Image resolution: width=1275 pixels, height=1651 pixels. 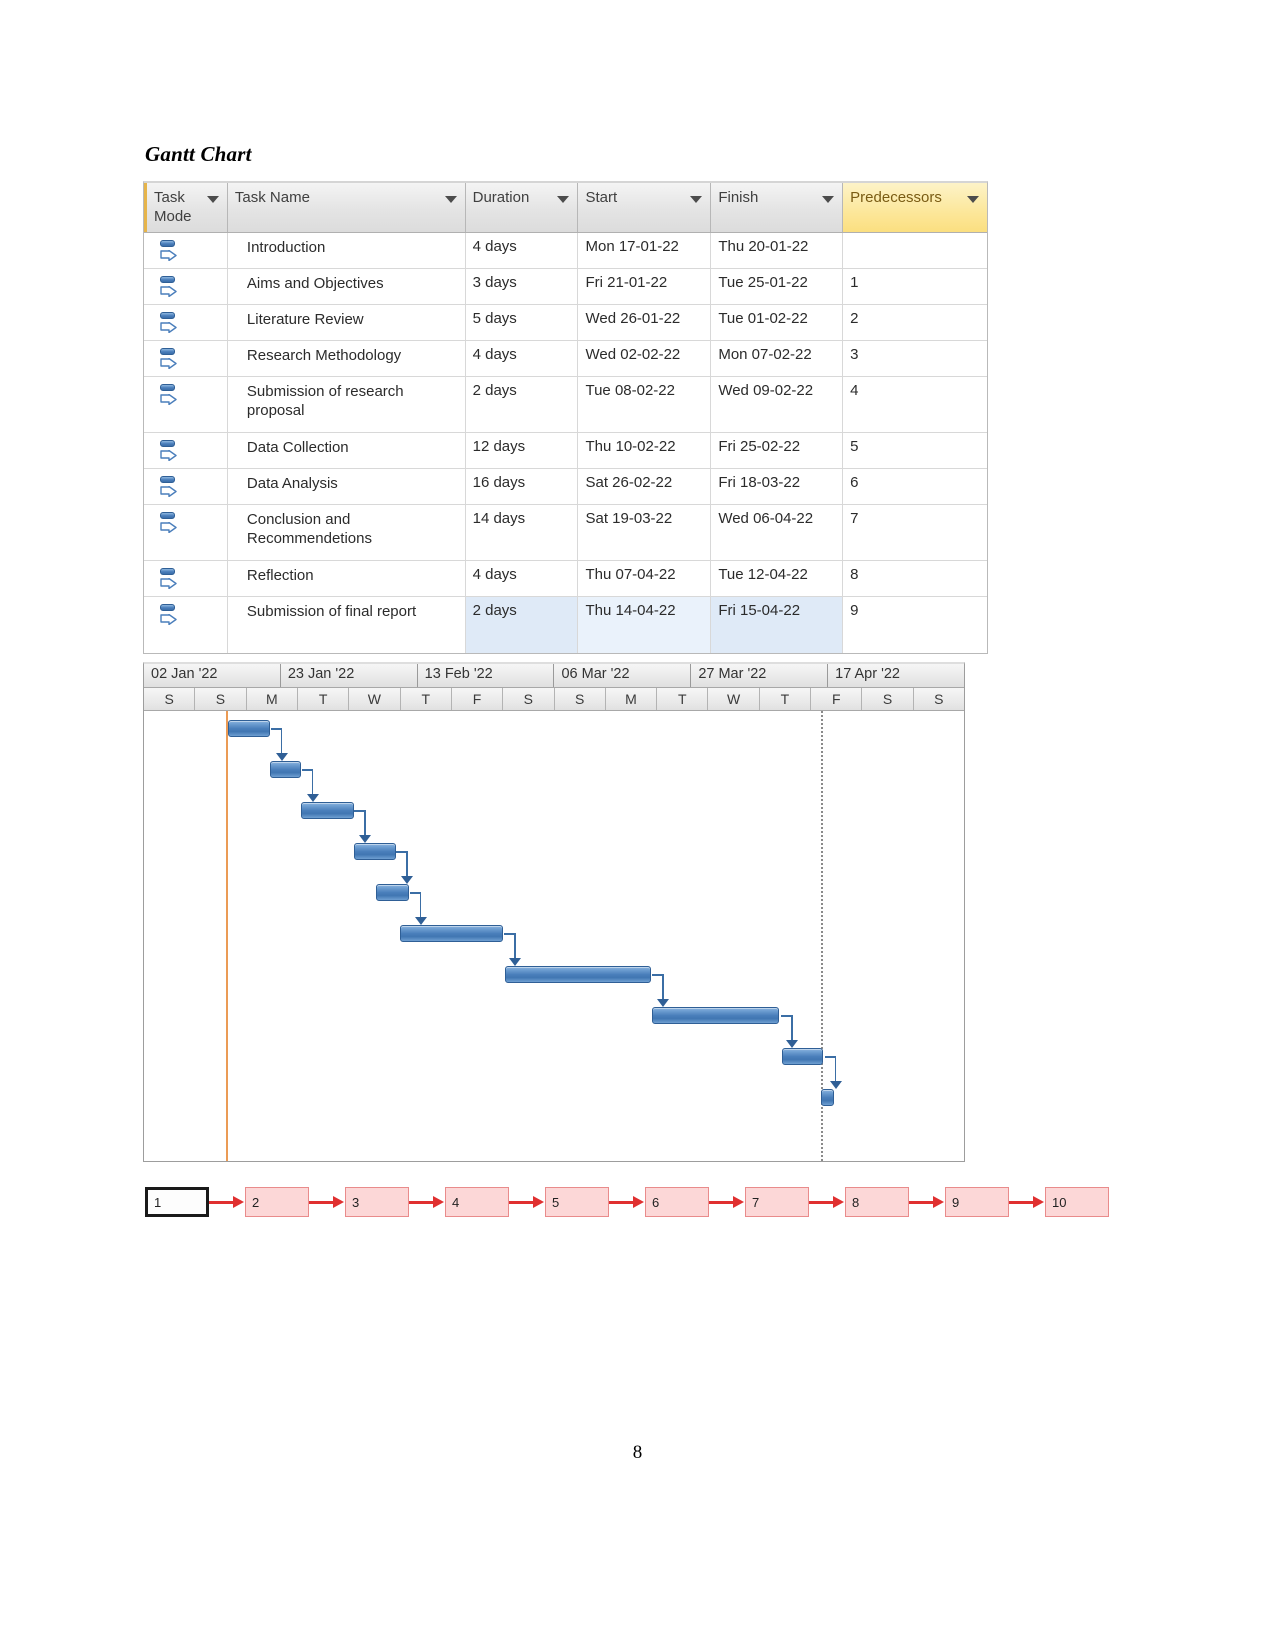 I want to click on finish-date-cell: Wed 06-04-22, so click(x=777, y=532).